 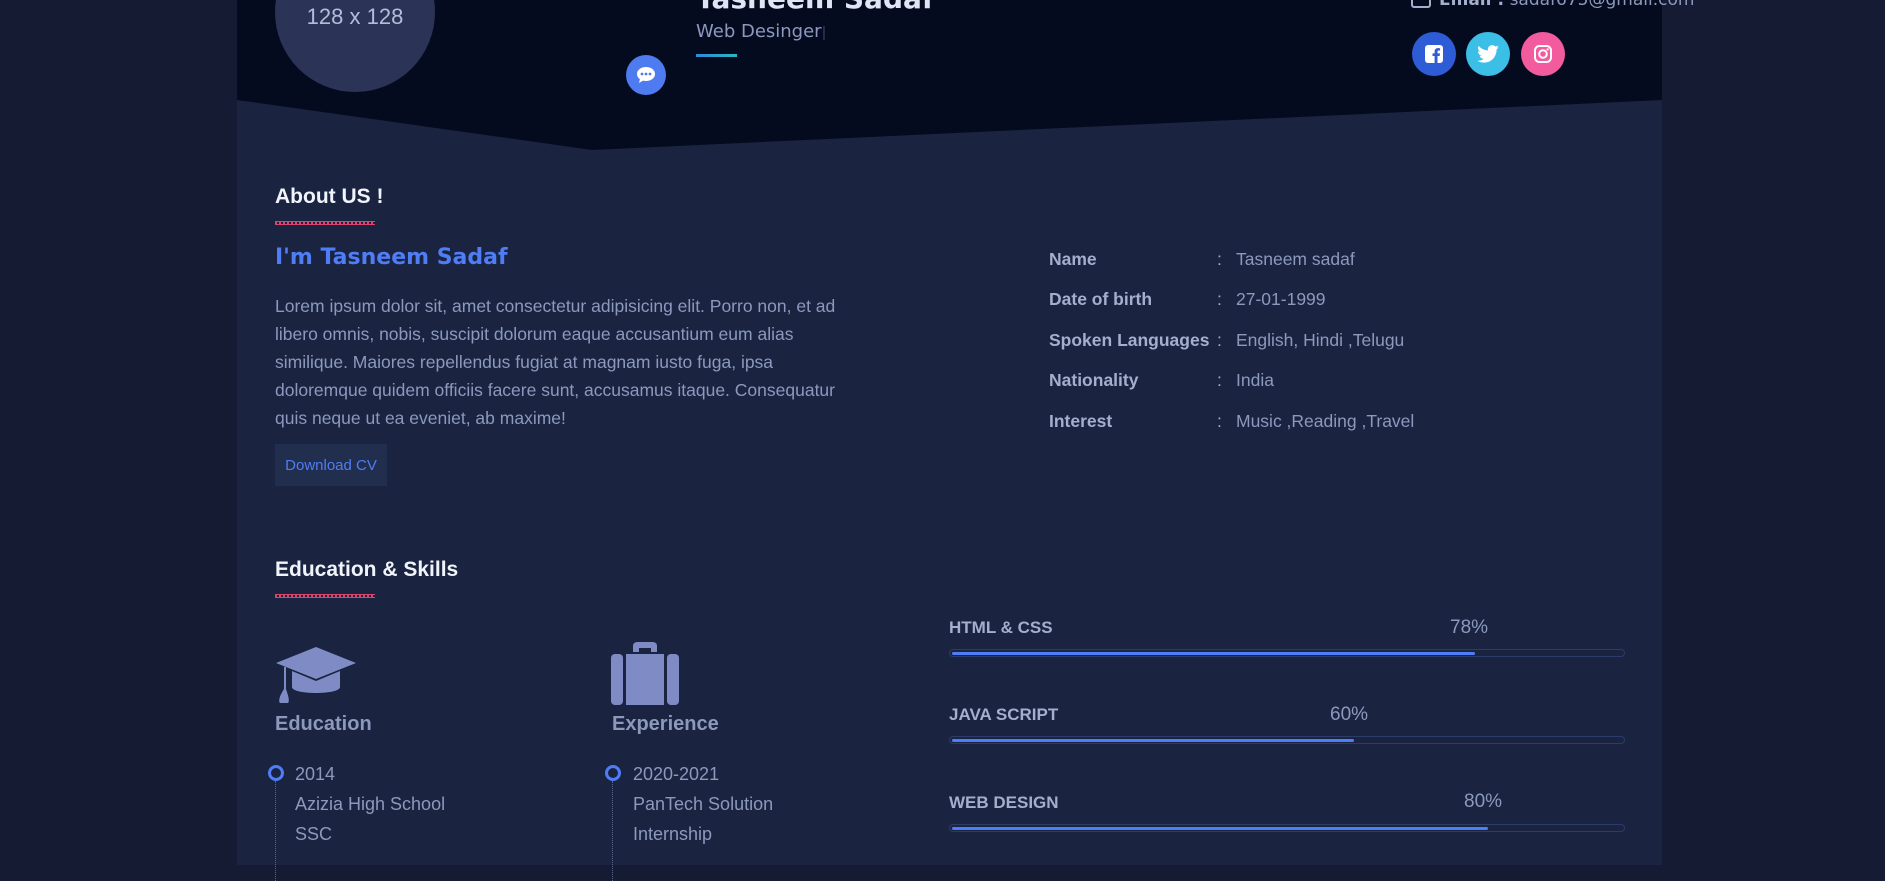 I want to click on experience-column-title: Experience, so click(x=665, y=724).